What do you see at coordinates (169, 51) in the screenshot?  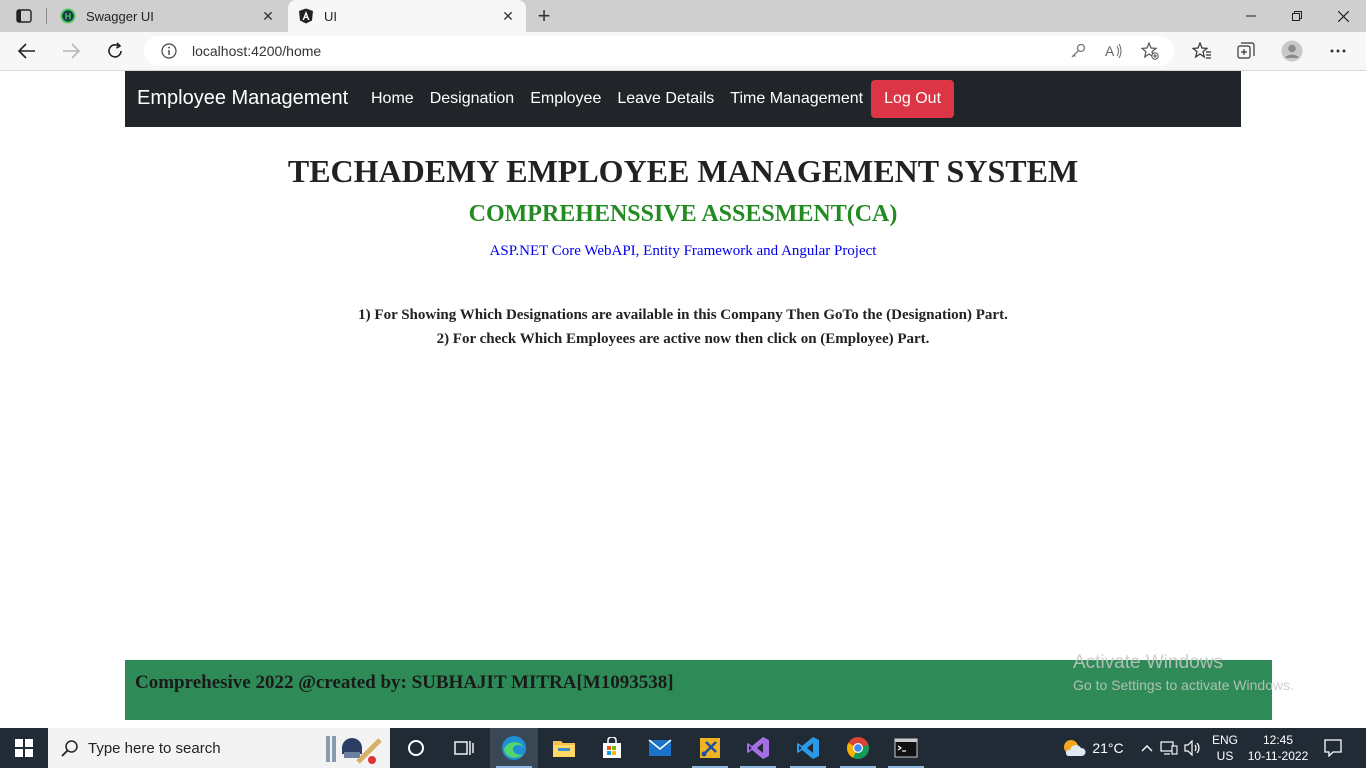 I see `info-icon` at bounding box center [169, 51].